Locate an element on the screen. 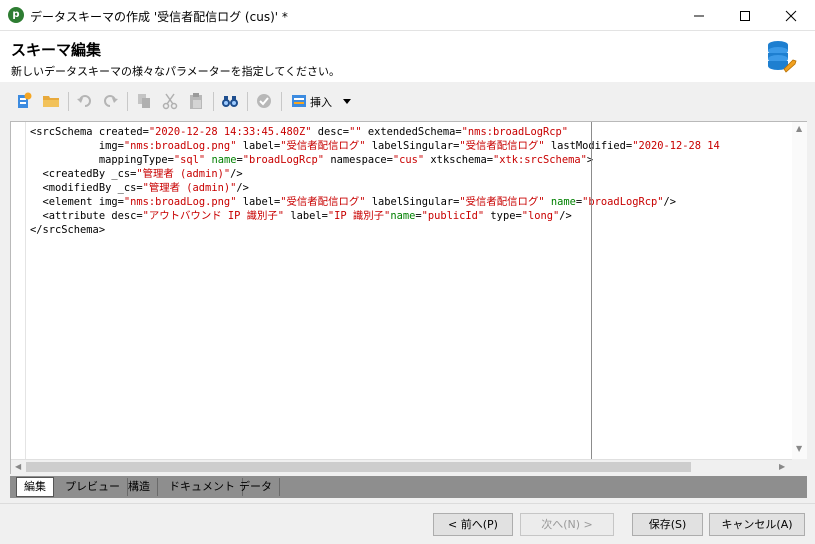 This screenshot has width=815, height=544. scroll-corner is located at coordinates (799, 466).